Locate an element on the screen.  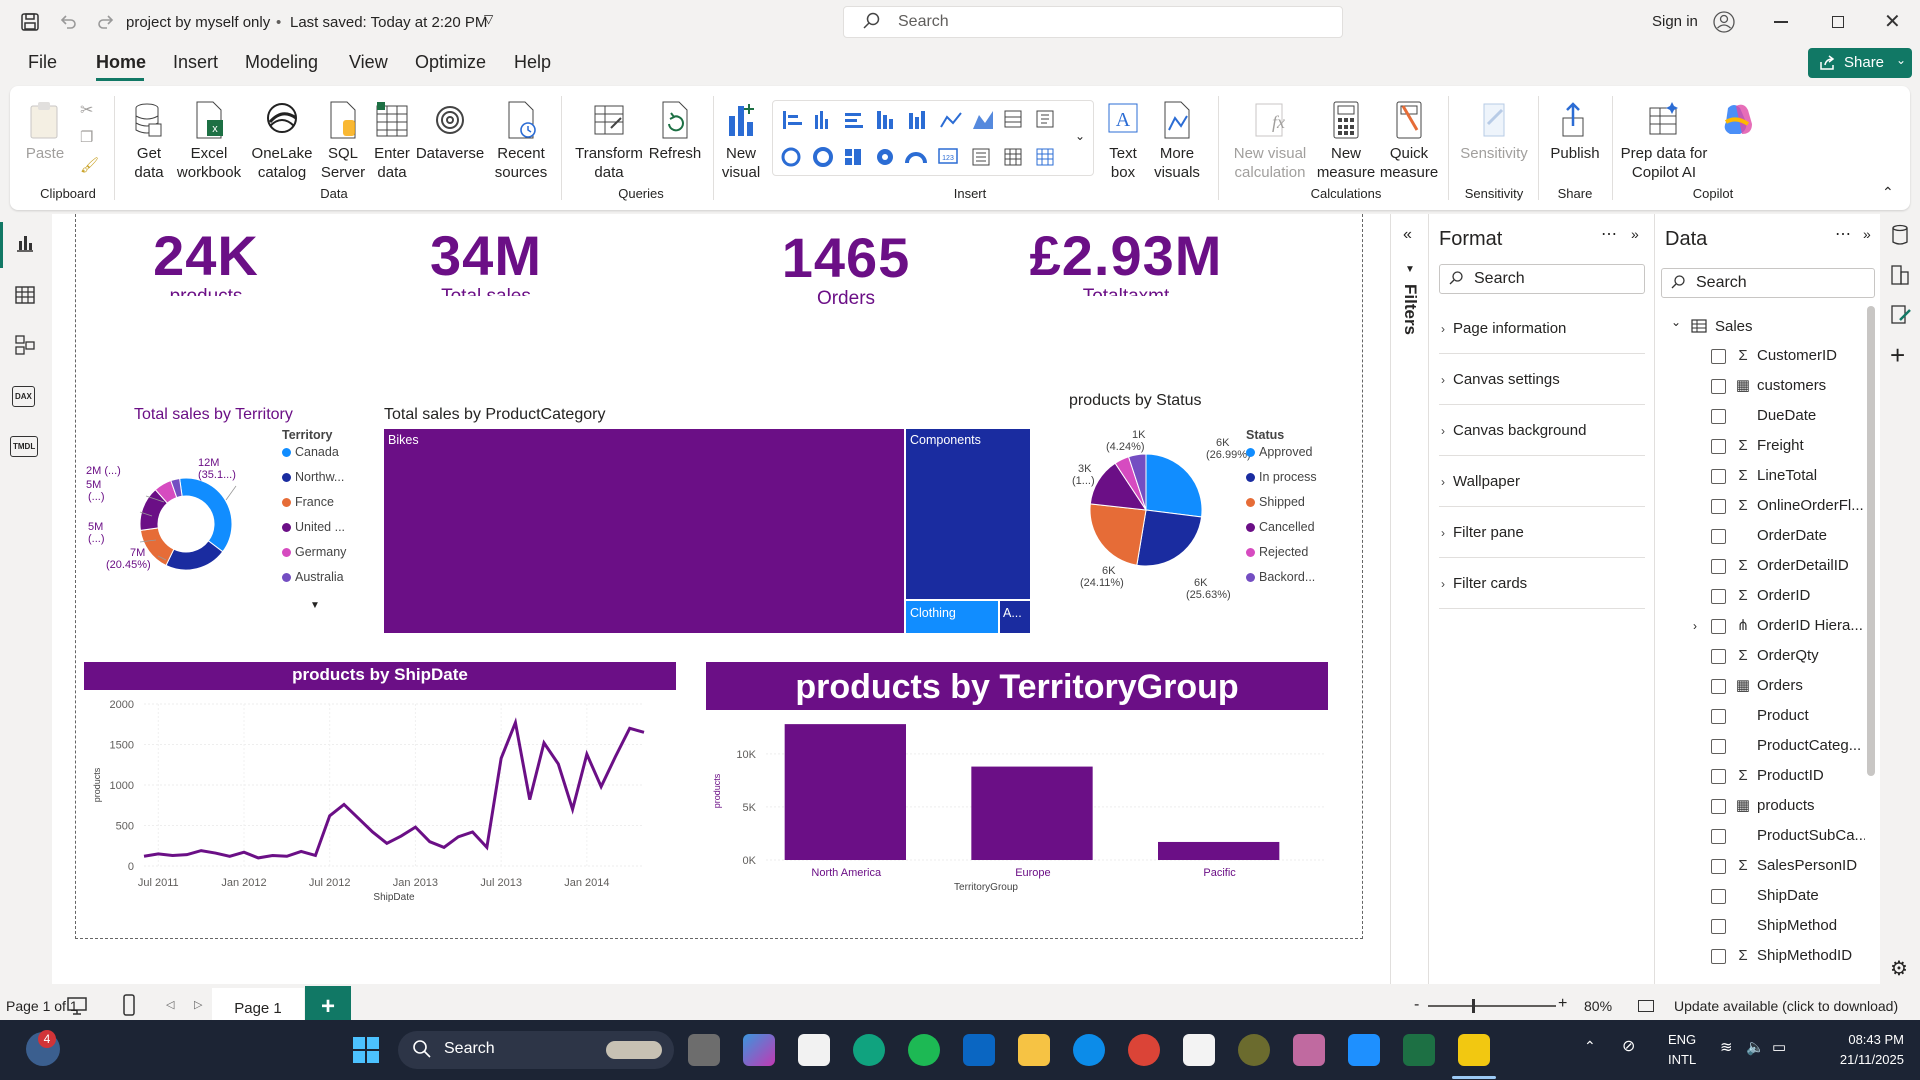
table-node-sales: ⌄ Sales is located at coordinates (1760, 326).